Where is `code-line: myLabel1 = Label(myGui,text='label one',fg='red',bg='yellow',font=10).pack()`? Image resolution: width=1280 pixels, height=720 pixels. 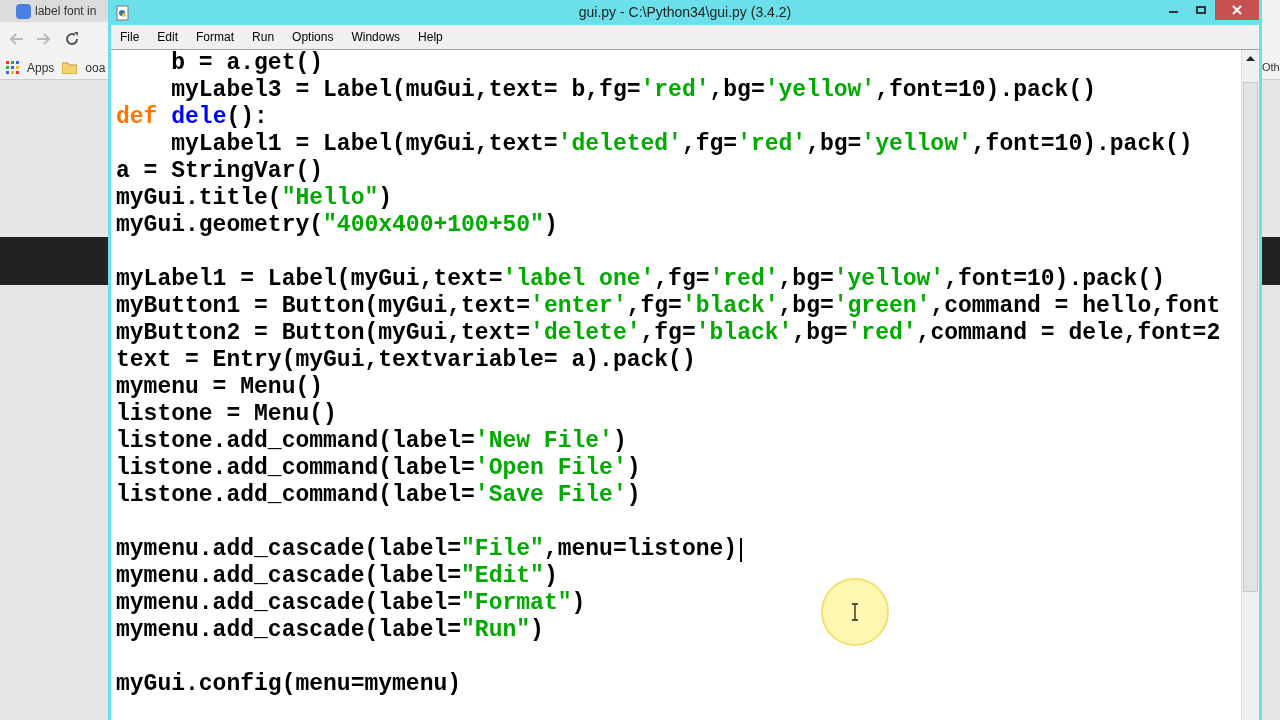
code-line: myLabel1 = Label(myGui,text='label one',fg='red',bg='yellow',font=10).pack() is located at coordinates (640, 279).